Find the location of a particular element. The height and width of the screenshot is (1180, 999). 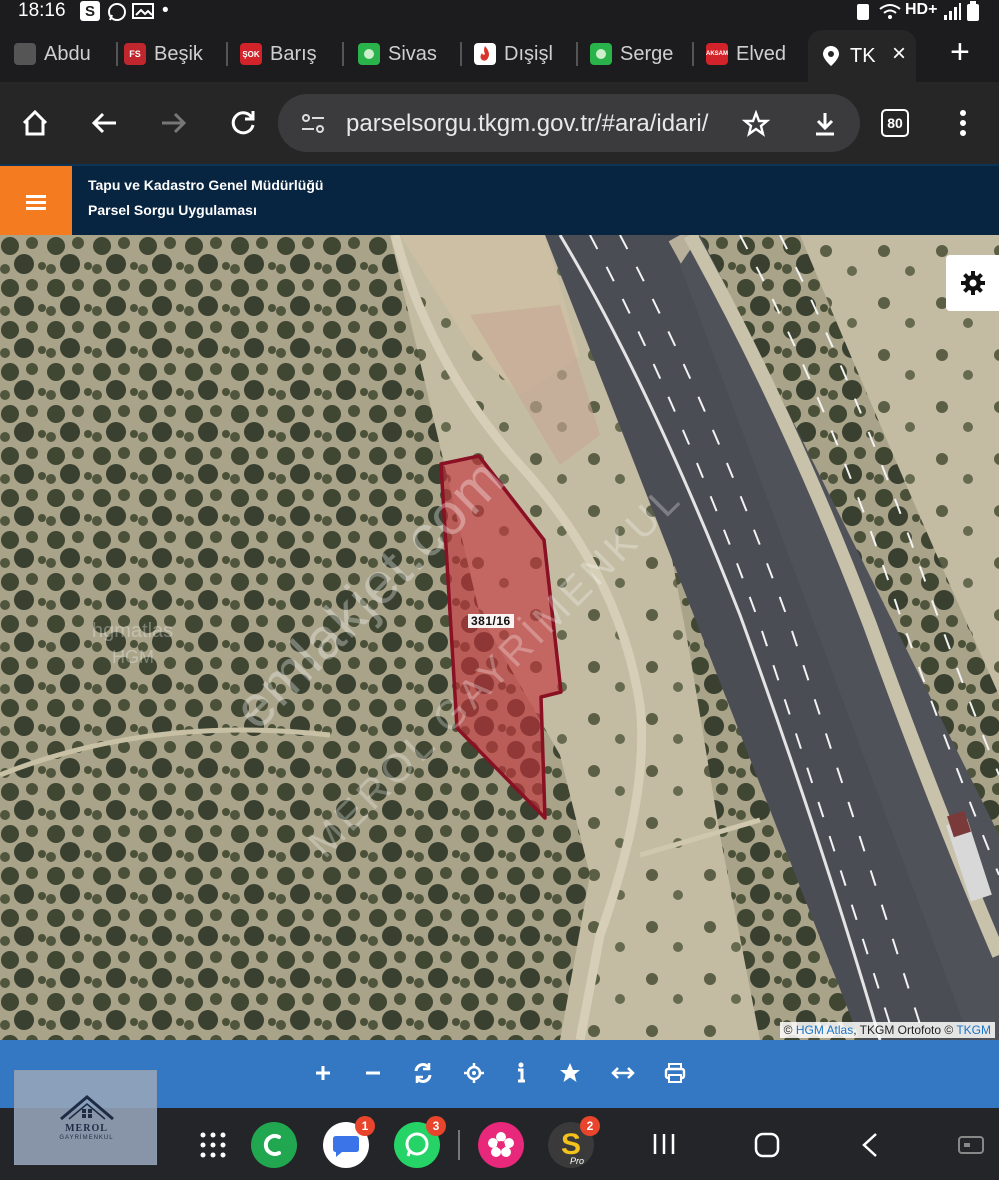

parcel-label: 381/16 is located at coordinates (491, 621).